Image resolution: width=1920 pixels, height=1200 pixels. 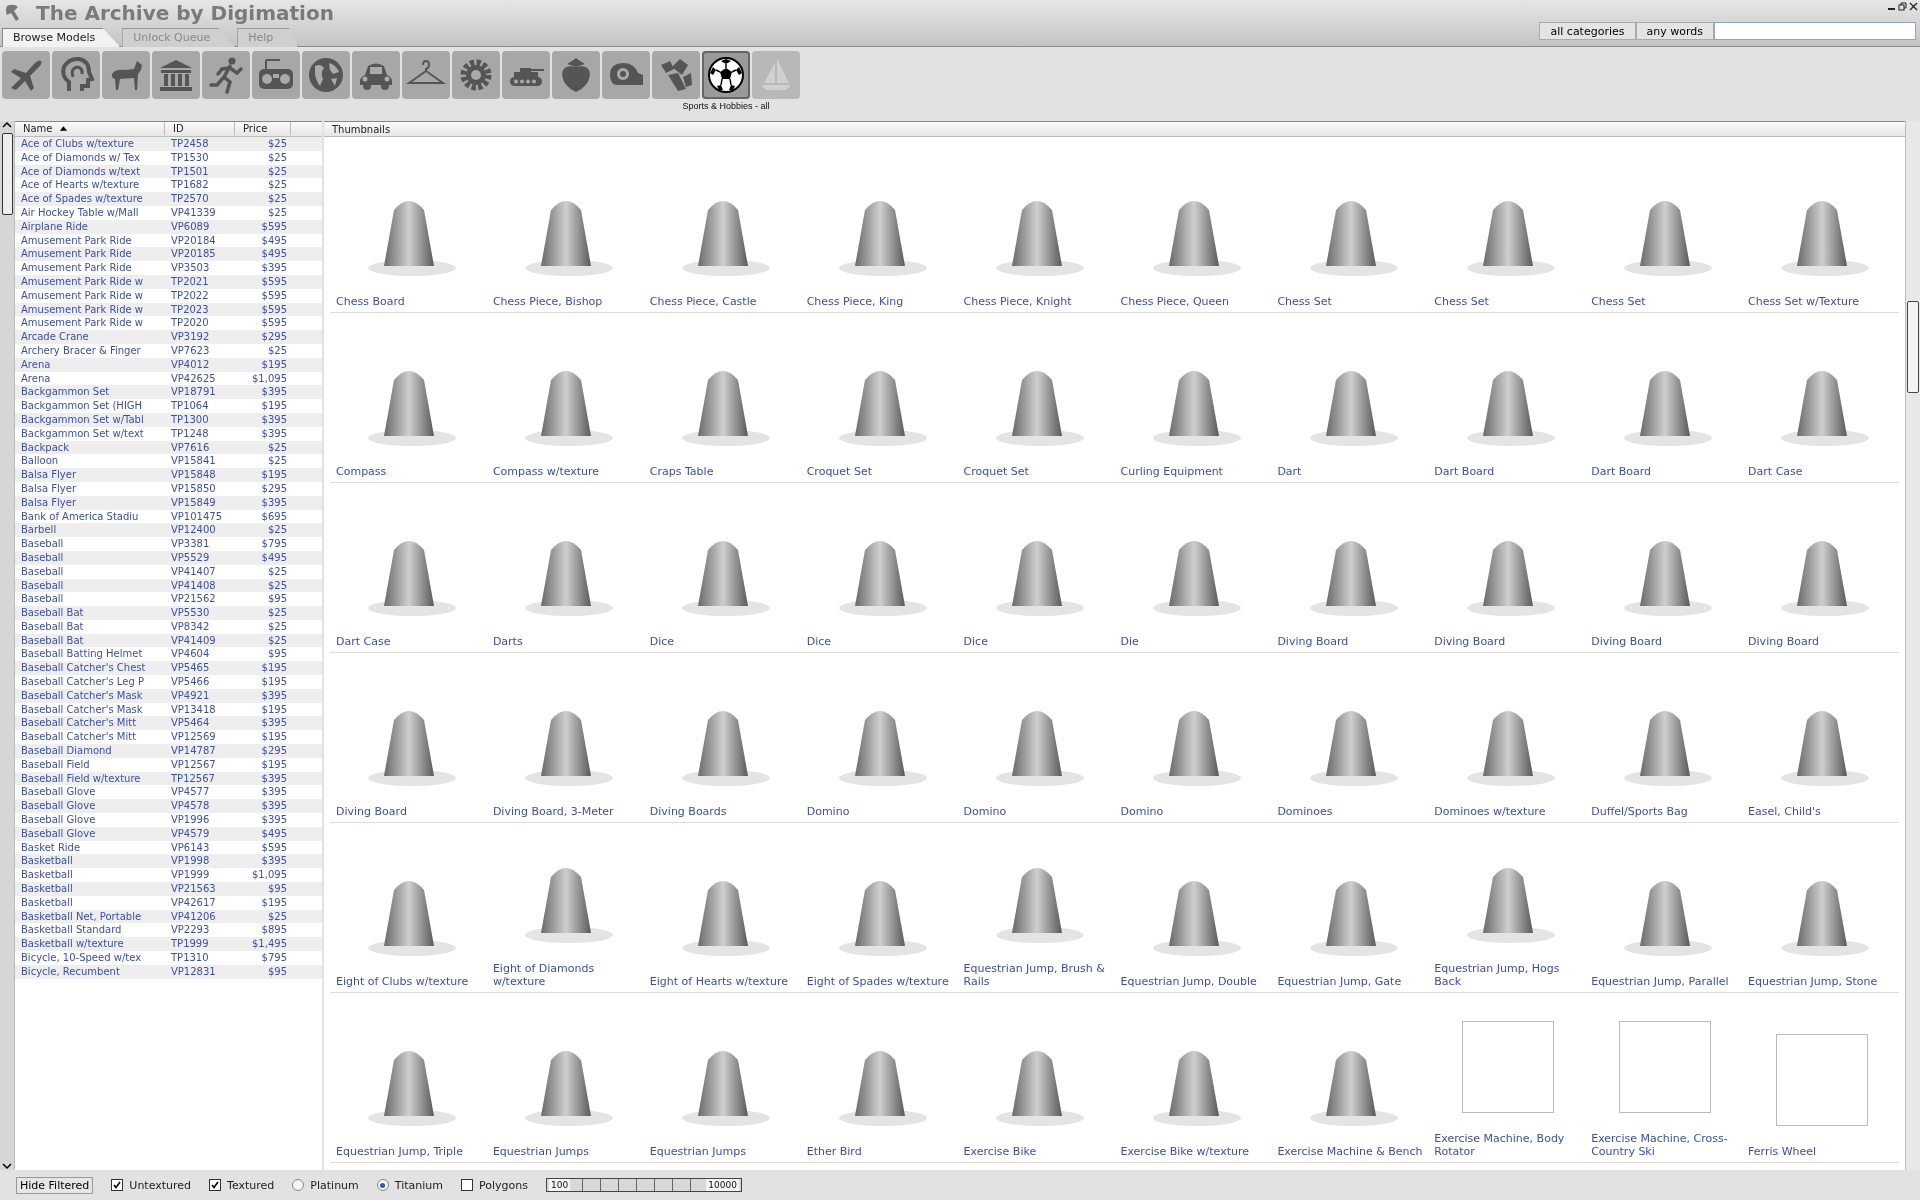 I want to click on polygon-range-slider: 100 10000, so click(x=643, y=1185).